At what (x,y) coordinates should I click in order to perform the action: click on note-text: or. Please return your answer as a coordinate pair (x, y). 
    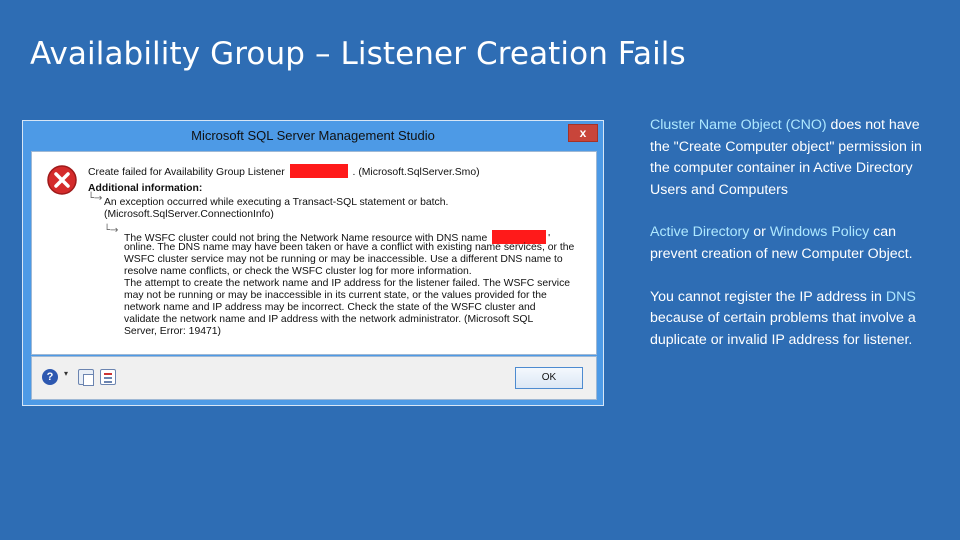
    Looking at the image, I should click on (759, 232).